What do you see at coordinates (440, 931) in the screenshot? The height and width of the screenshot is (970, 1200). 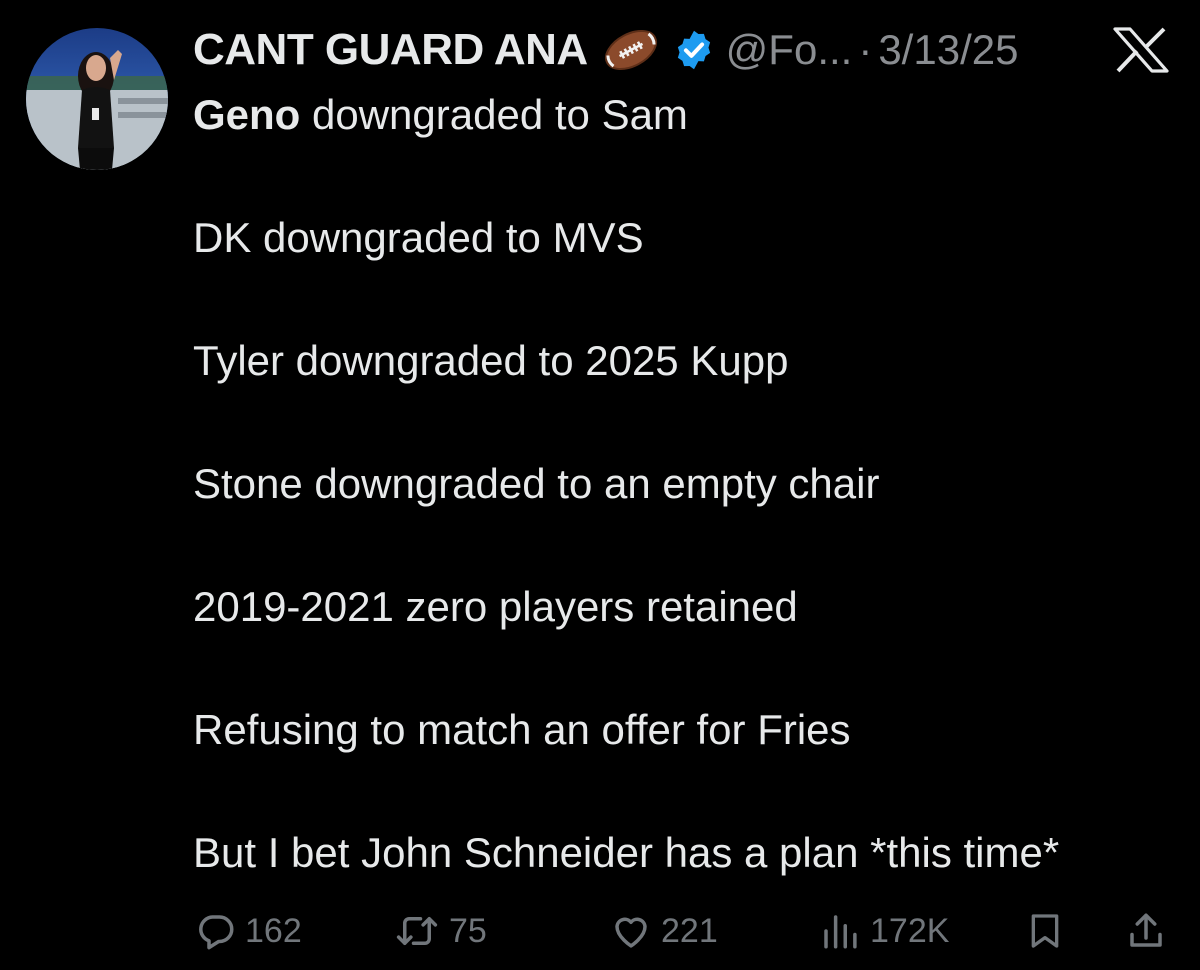 I see `repost-button: 75` at bounding box center [440, 931].